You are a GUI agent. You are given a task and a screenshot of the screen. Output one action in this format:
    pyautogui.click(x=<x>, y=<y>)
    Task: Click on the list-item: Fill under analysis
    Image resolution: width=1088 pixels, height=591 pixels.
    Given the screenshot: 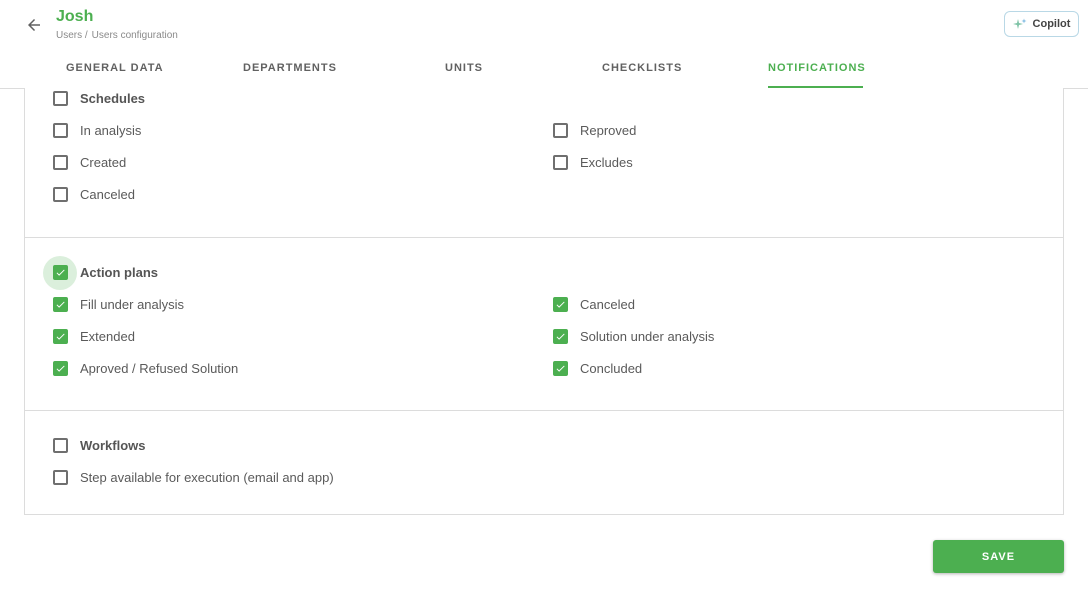 What is the action you would take?
    pyautogui.click(x=118, y=304)
    